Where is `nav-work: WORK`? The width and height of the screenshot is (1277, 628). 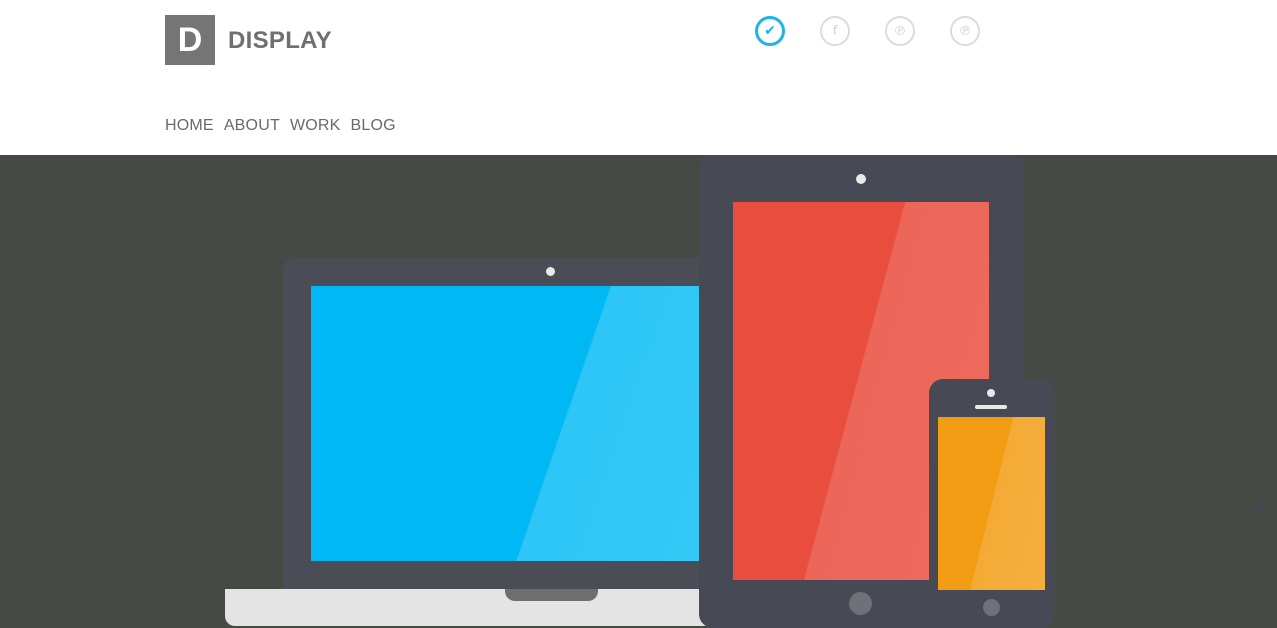 nav-work: WORK is located at coordinates (315, 126).